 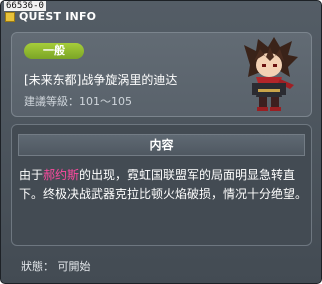 What do you see at coordinates (78, 101) in the screenshot?
I see `recommended-level: 建議等級：101～105` at bounding box center [78, 101].